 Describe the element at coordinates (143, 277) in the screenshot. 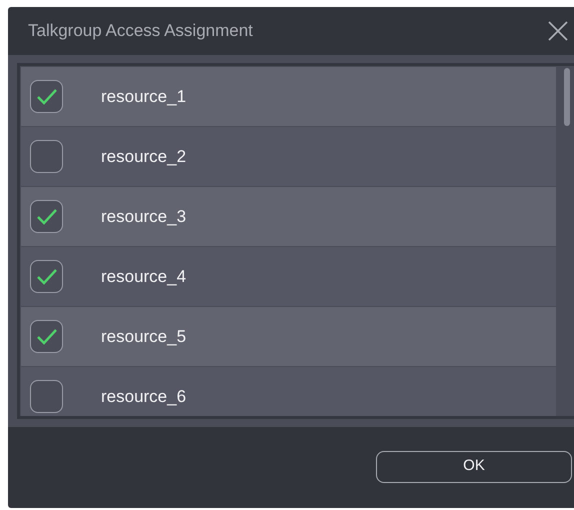

I see `resource-label: resource_4` at that location.